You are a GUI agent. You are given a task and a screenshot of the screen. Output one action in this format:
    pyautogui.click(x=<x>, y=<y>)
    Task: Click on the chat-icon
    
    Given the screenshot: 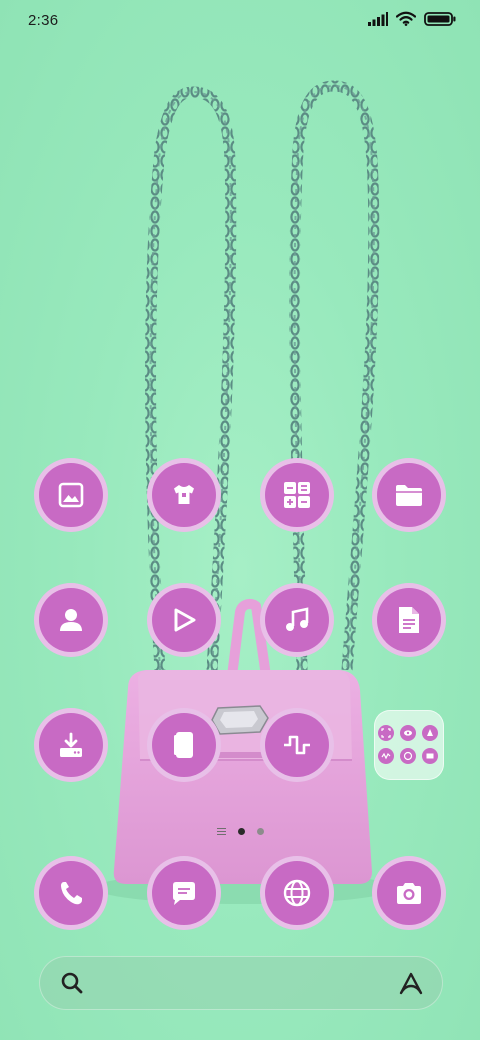 What is the action you would take?
    pyautogui.click(x=408, y=755)
    